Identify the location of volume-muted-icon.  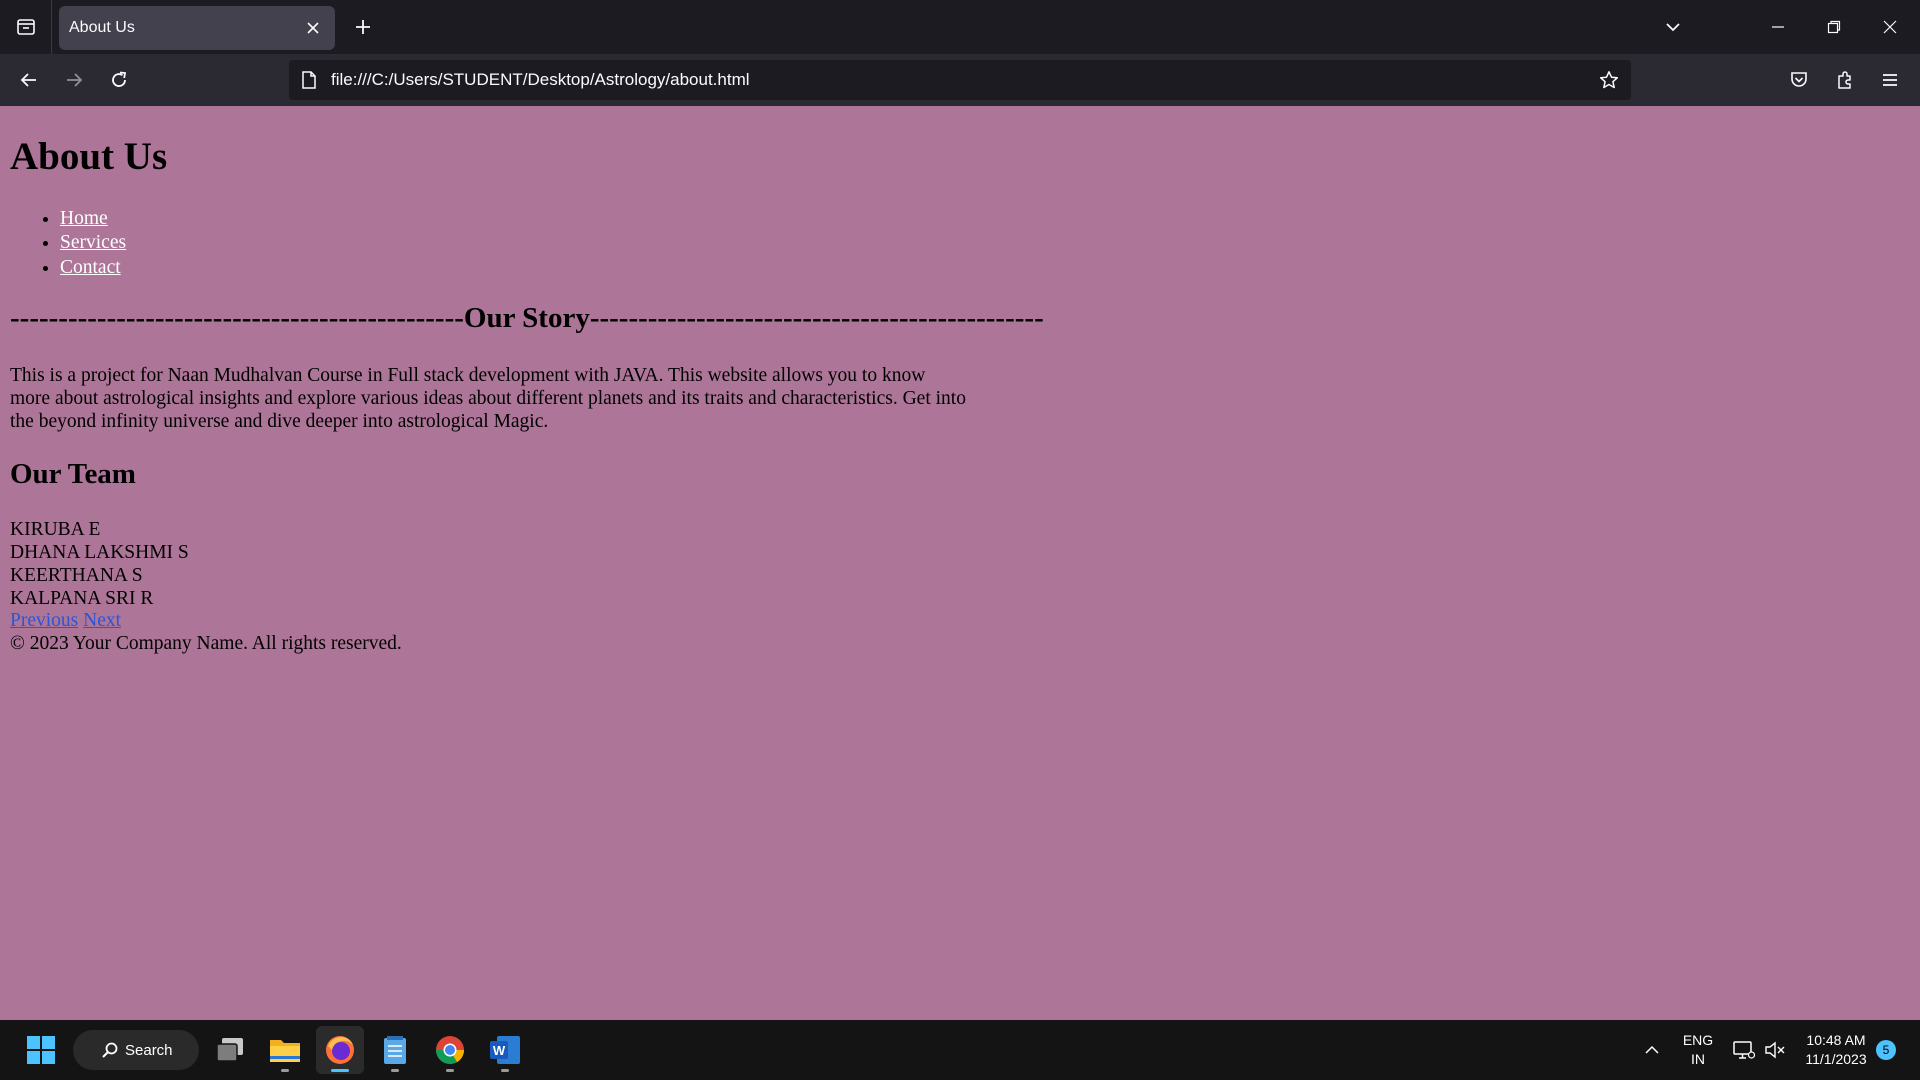
(1775, 1050).